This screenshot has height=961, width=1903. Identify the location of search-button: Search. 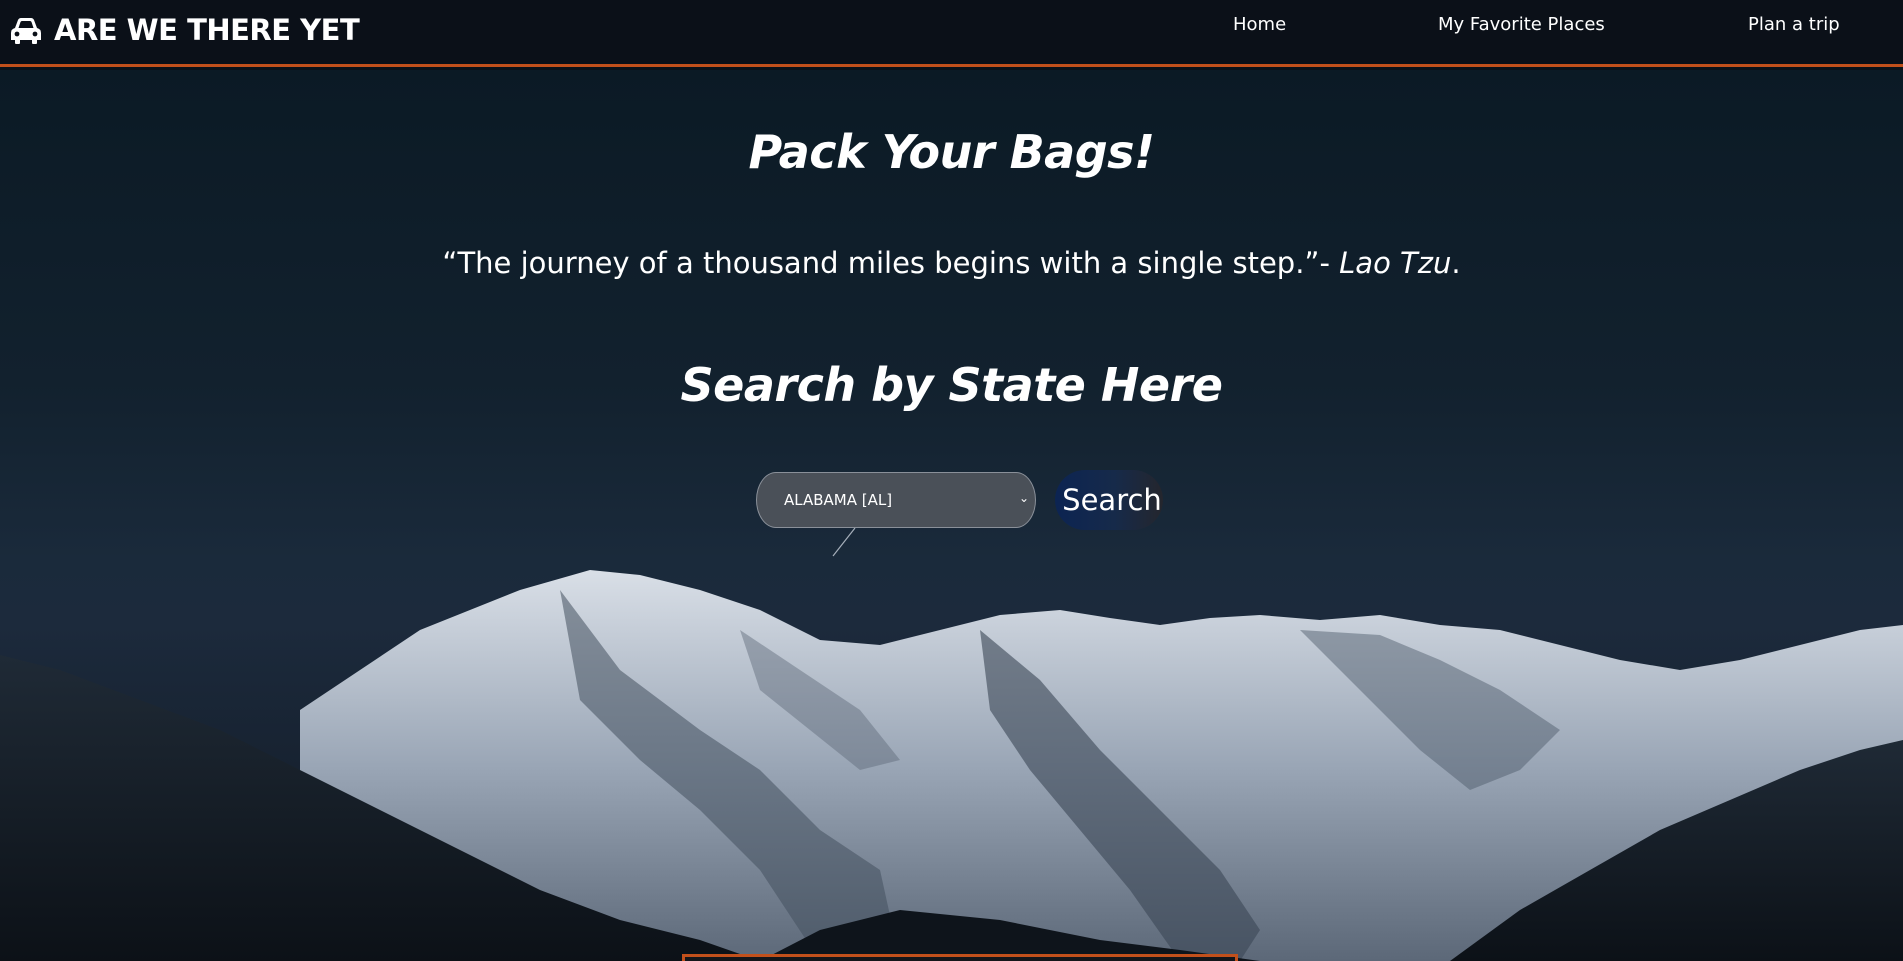
(1109, 500).